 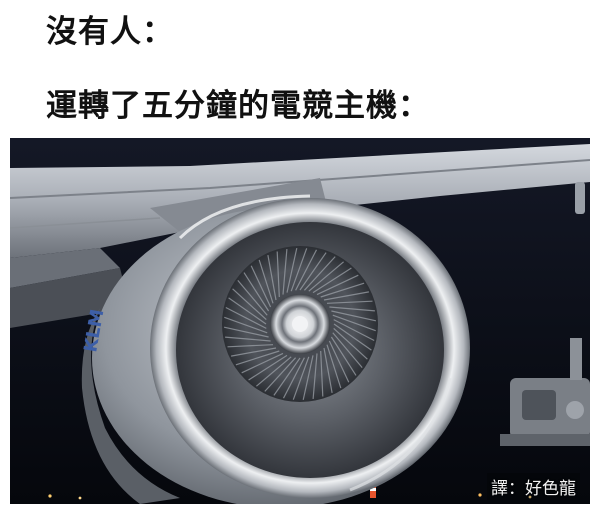 What do you see at coordinates (238, 106) in the screenshot?
I see `caption-line-2: 運轉了五分鐘的電競主機：` at bounding box center [238, 106].